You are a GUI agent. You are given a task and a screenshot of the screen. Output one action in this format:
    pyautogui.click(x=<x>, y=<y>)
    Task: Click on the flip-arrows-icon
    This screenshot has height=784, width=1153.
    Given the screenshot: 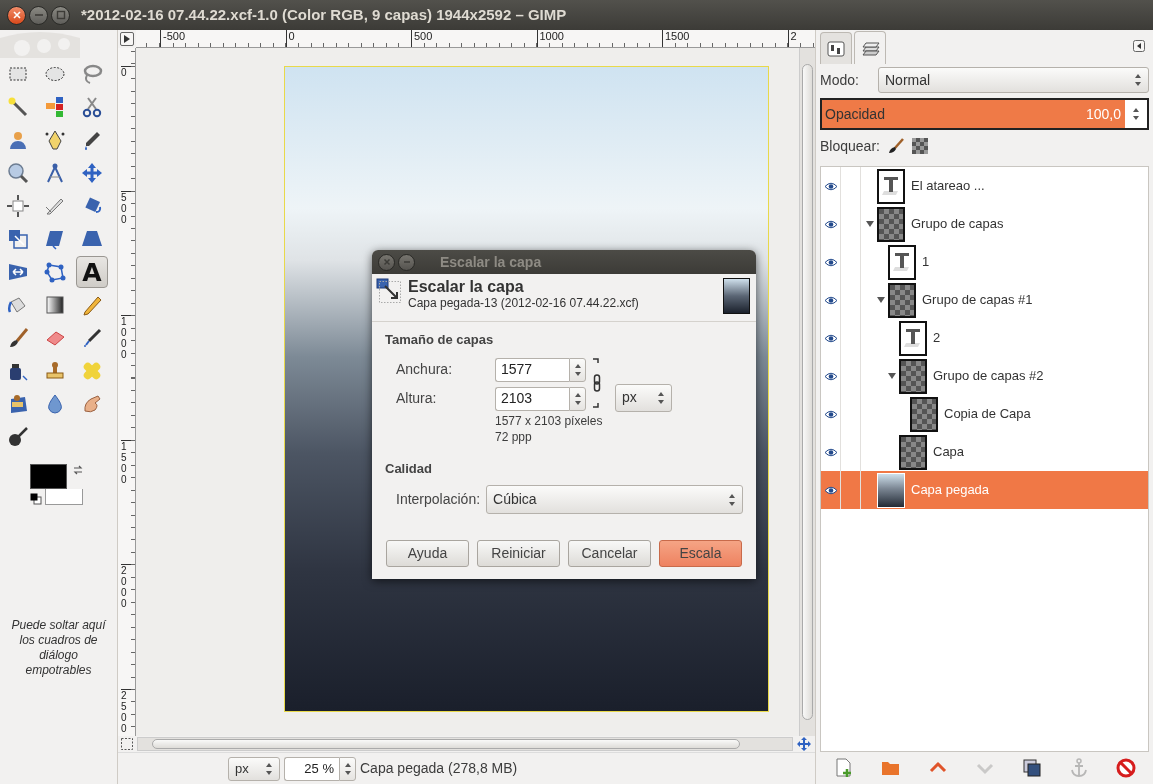 What is the action you would take?
    pyautogui.click(x=18, y=272)
    